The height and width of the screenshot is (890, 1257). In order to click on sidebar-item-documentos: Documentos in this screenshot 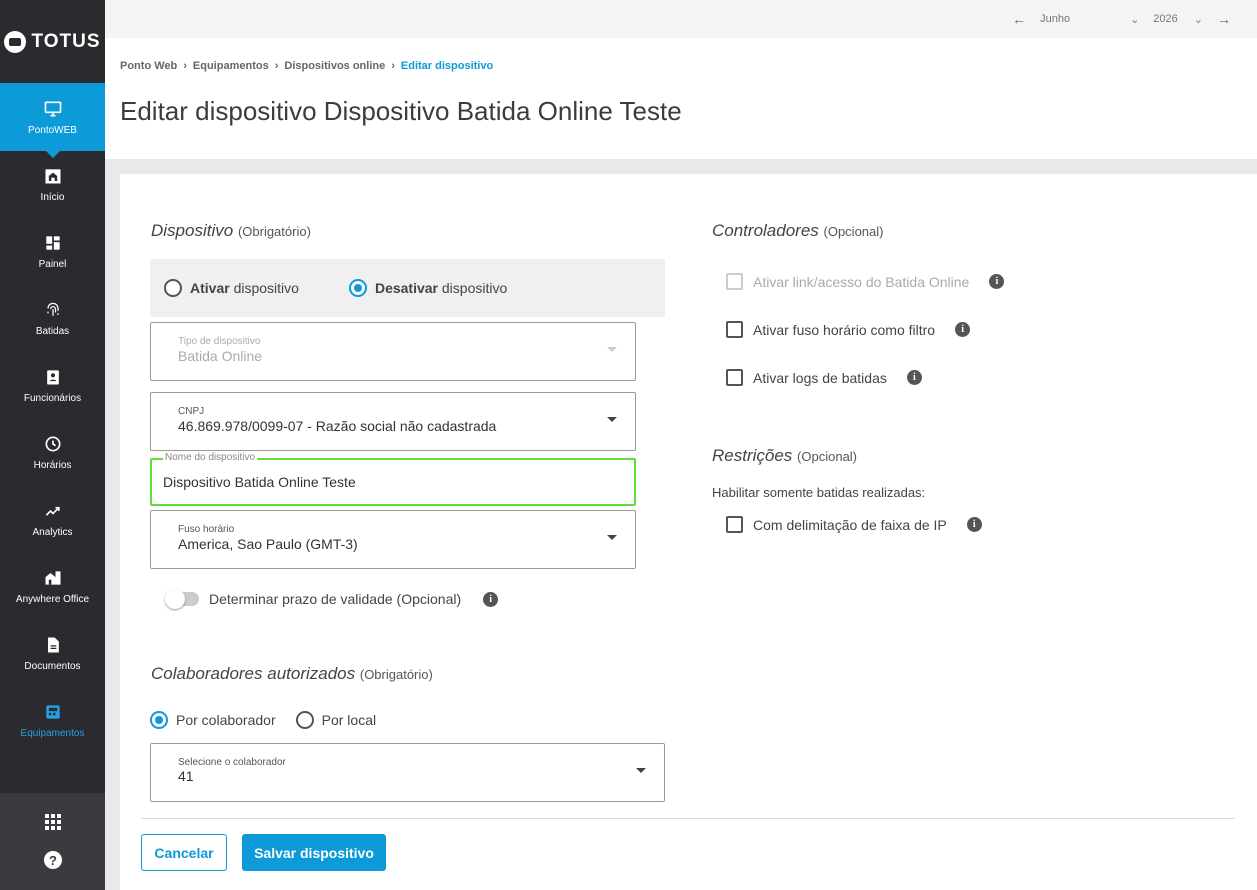, I will do `click(52, 653)`.